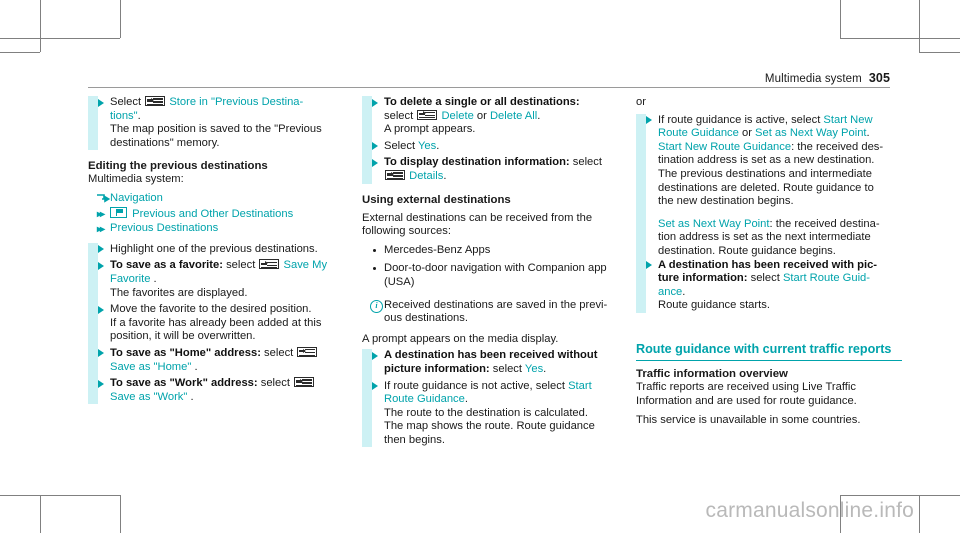 This screenshot has height=533, width=960. Describe the element at coordinates (376, 306) in the screenshot. I see `info-icon: i` at that location.